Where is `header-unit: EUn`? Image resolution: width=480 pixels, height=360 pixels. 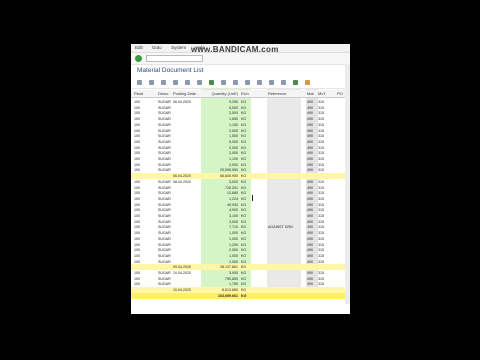
header-unit: EUn is located at coordinates (245, 93).